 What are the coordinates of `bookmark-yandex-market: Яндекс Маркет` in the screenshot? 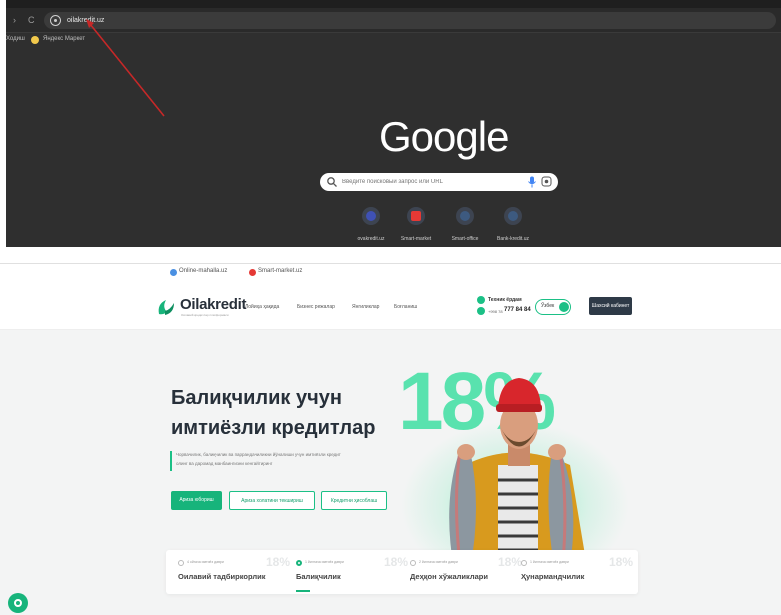 It's located at (64, 39).